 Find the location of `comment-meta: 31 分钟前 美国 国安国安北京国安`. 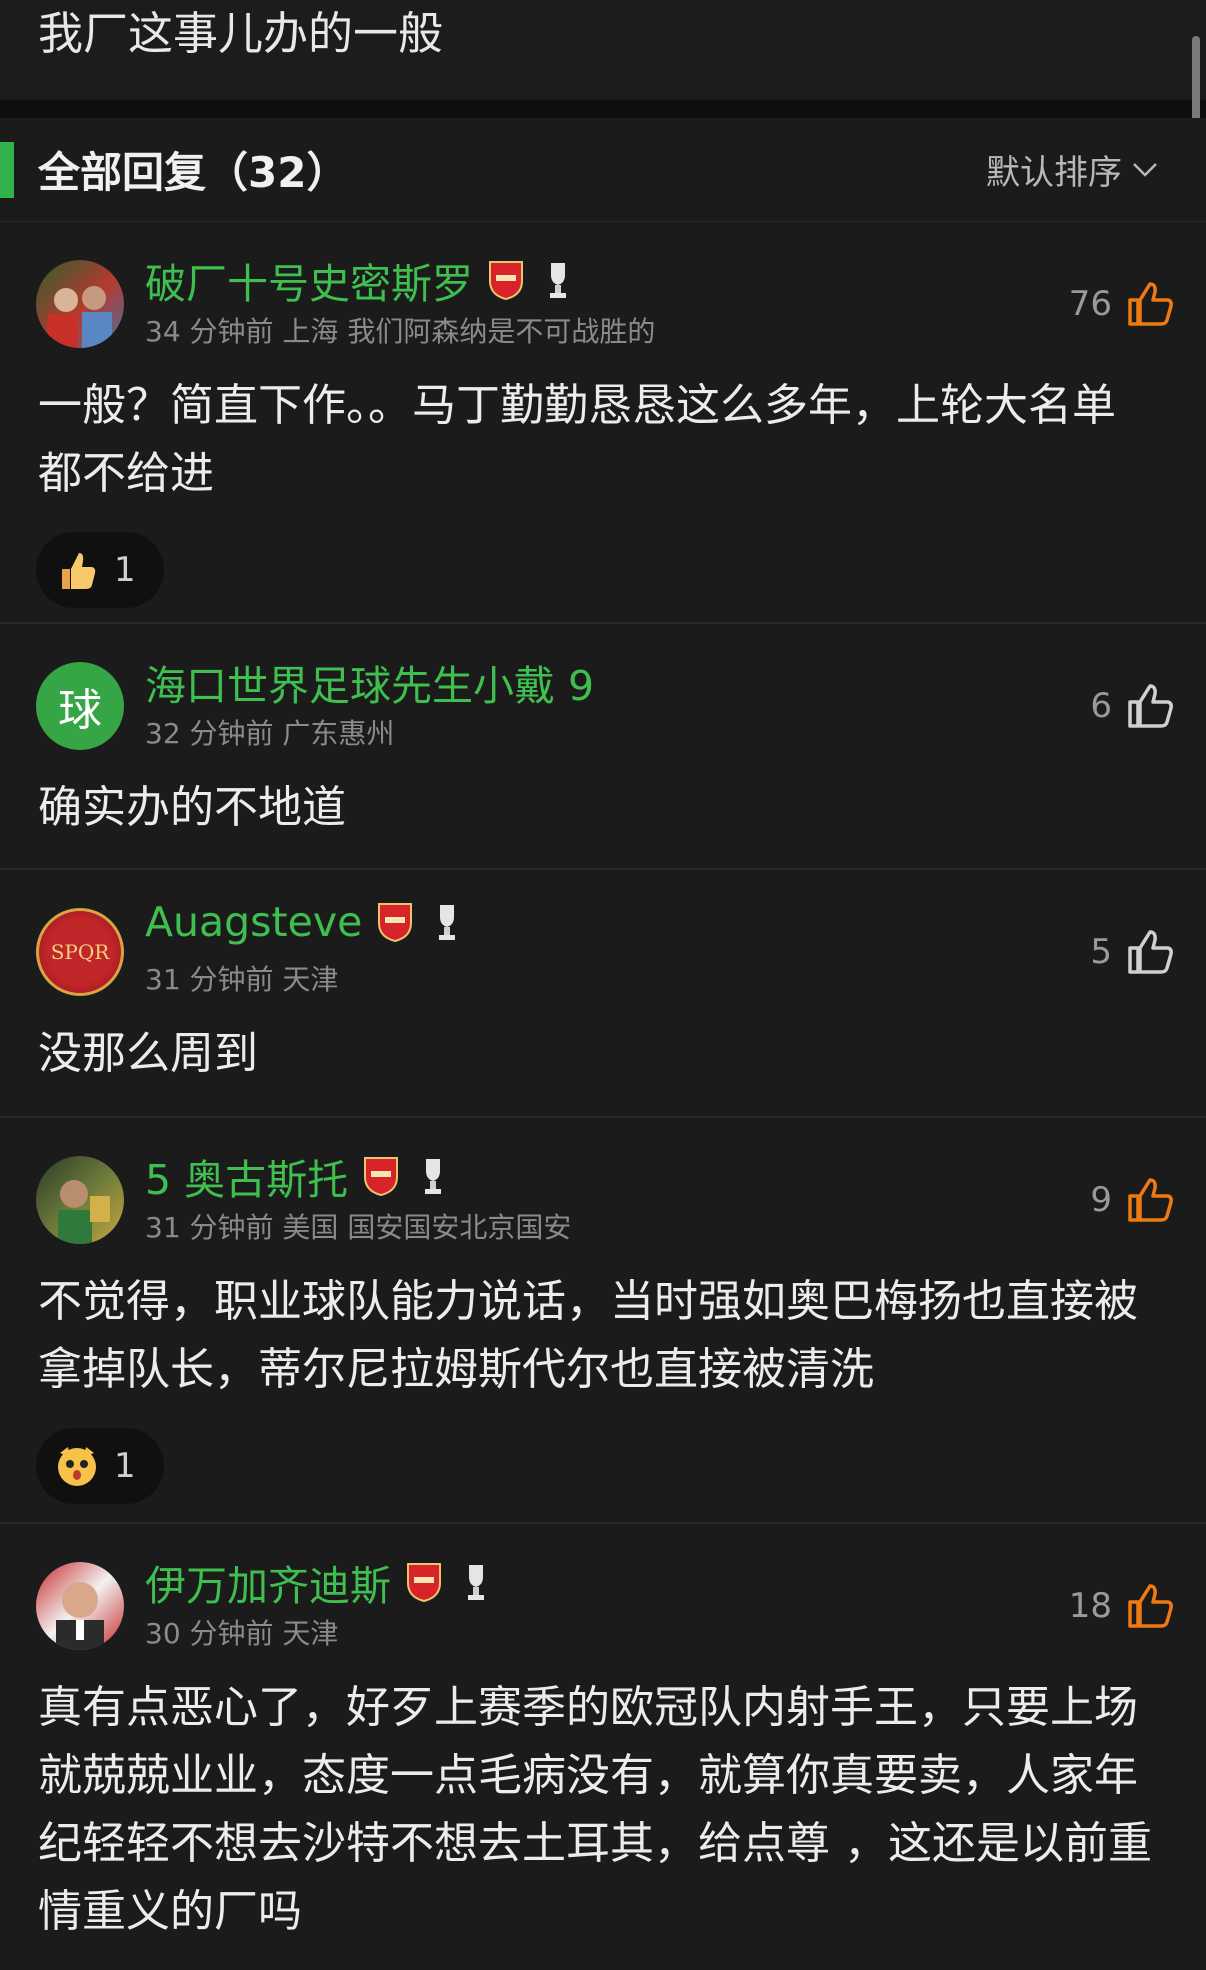

comment-meta: 31 分钟前 美国 国安国安北京国安 is located at coordinates (358, 1227).